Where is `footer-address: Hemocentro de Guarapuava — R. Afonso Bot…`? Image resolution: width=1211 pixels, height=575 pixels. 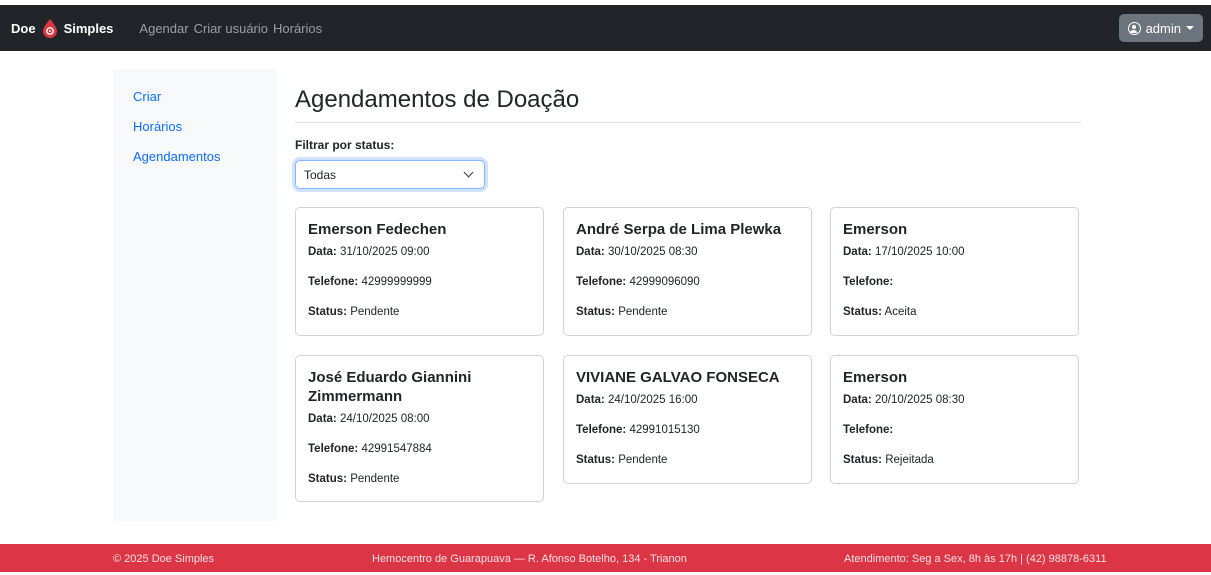 footer-address: Hemocentro de Guarapuava — R. Afonso Bot… is located at coordinates (529, 559).